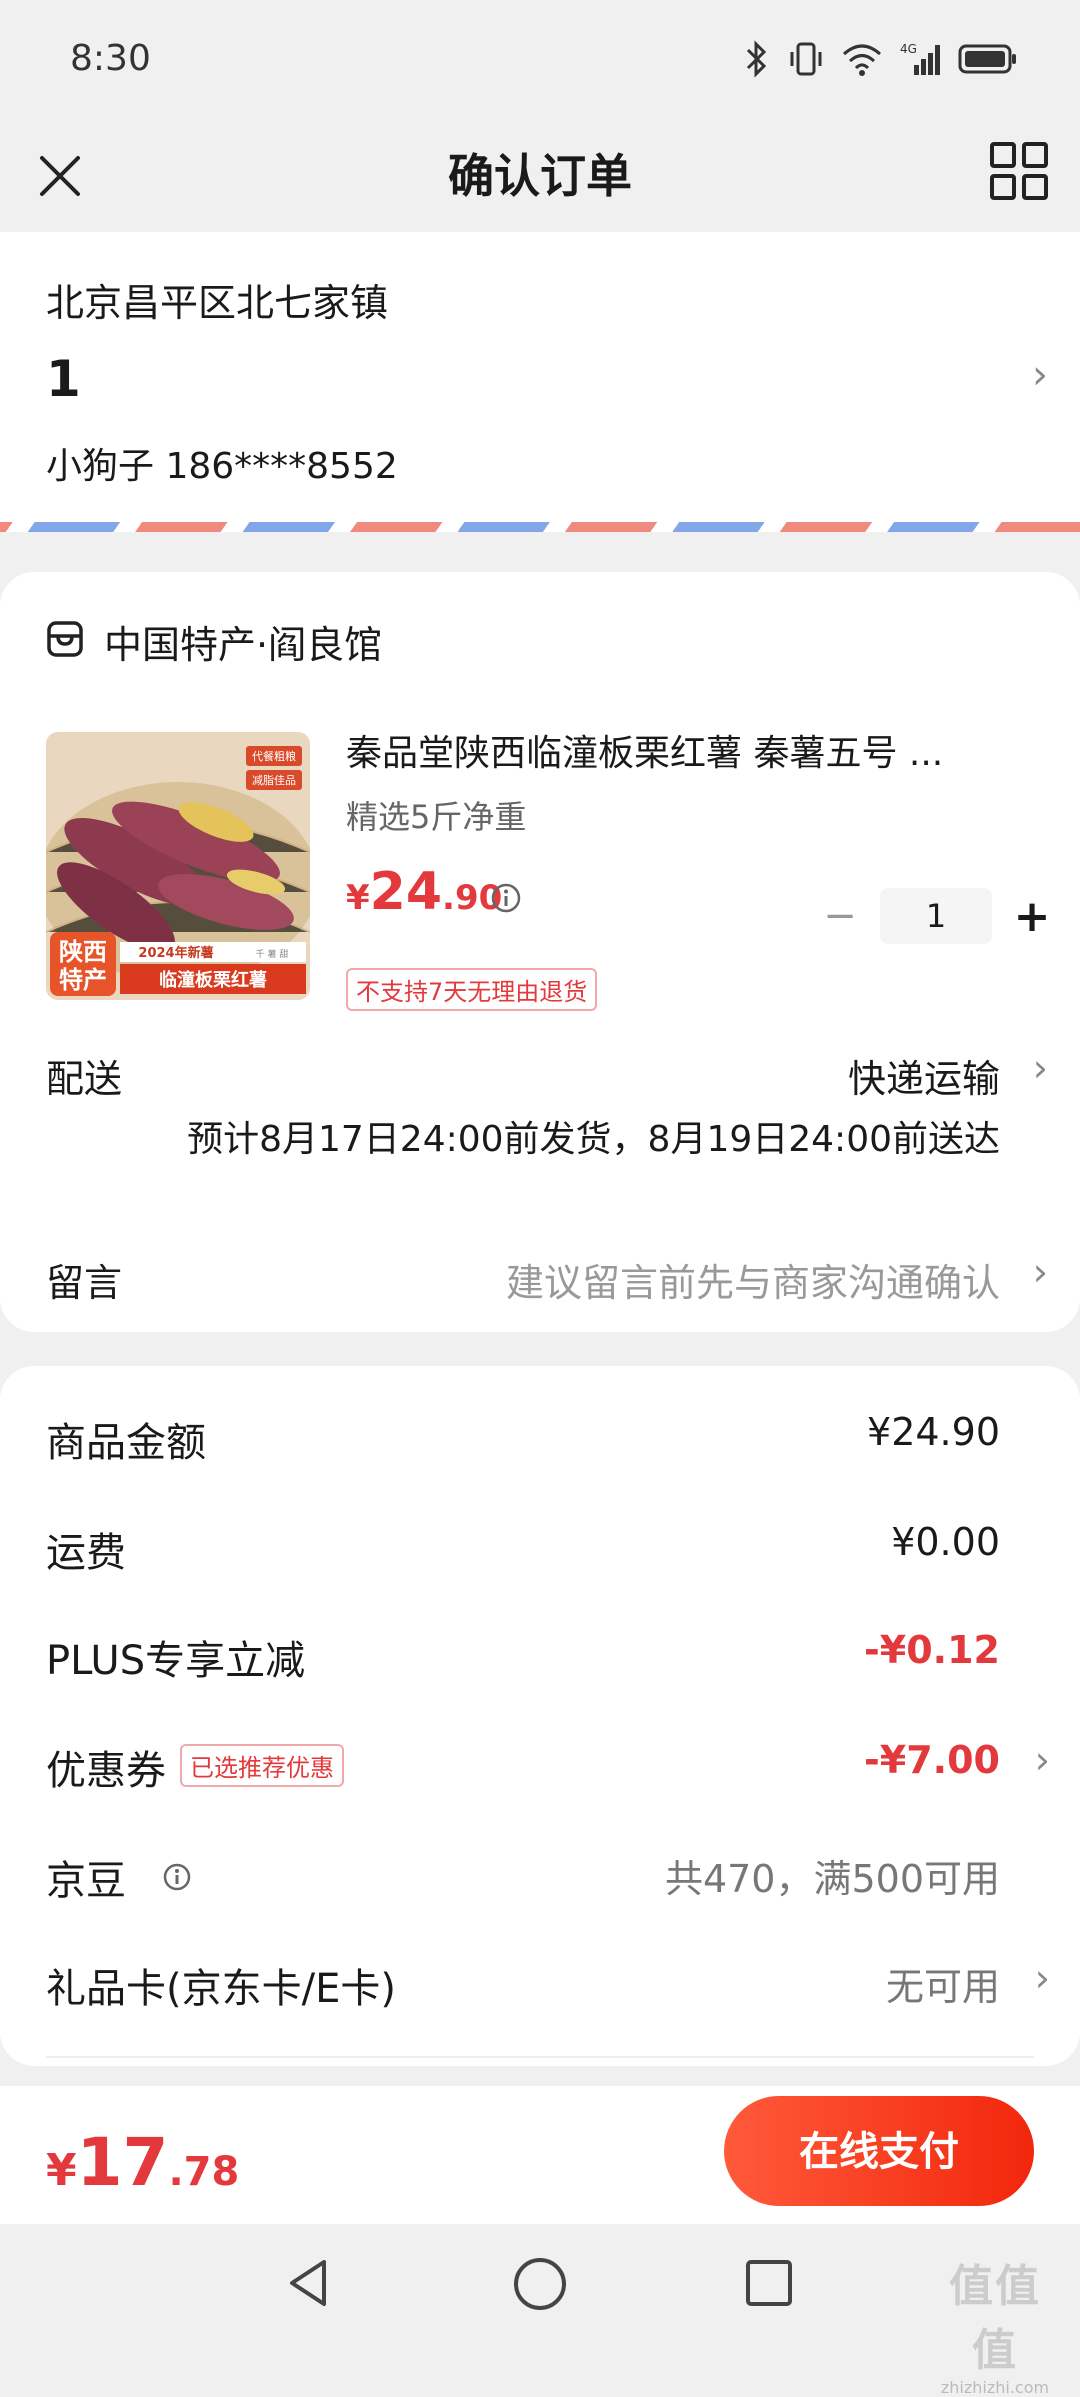 The width and height of the screenshot is (1080, 2397). Describe the element at coordinates (84, 1283) in the screenshot. I see `message-label: 留言` at that location.